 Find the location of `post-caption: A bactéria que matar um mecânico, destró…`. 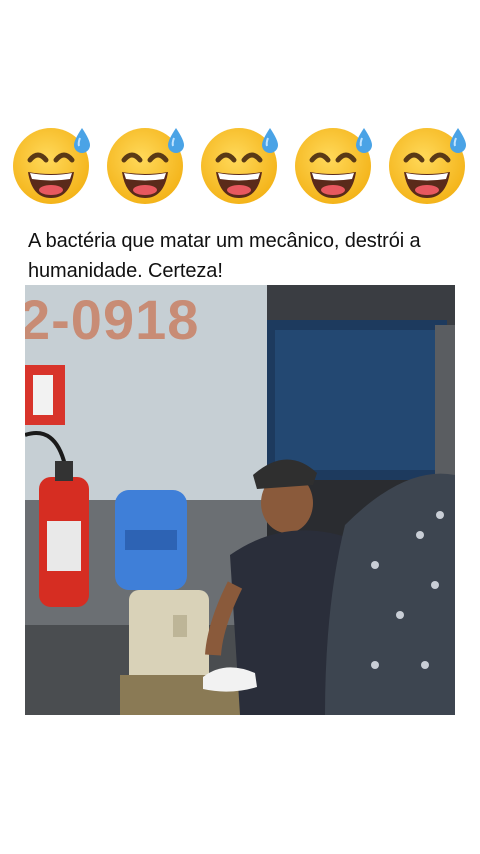

post-caption: A bactéria que matar um mecânico, destró… is located at coordinates (224, 256).